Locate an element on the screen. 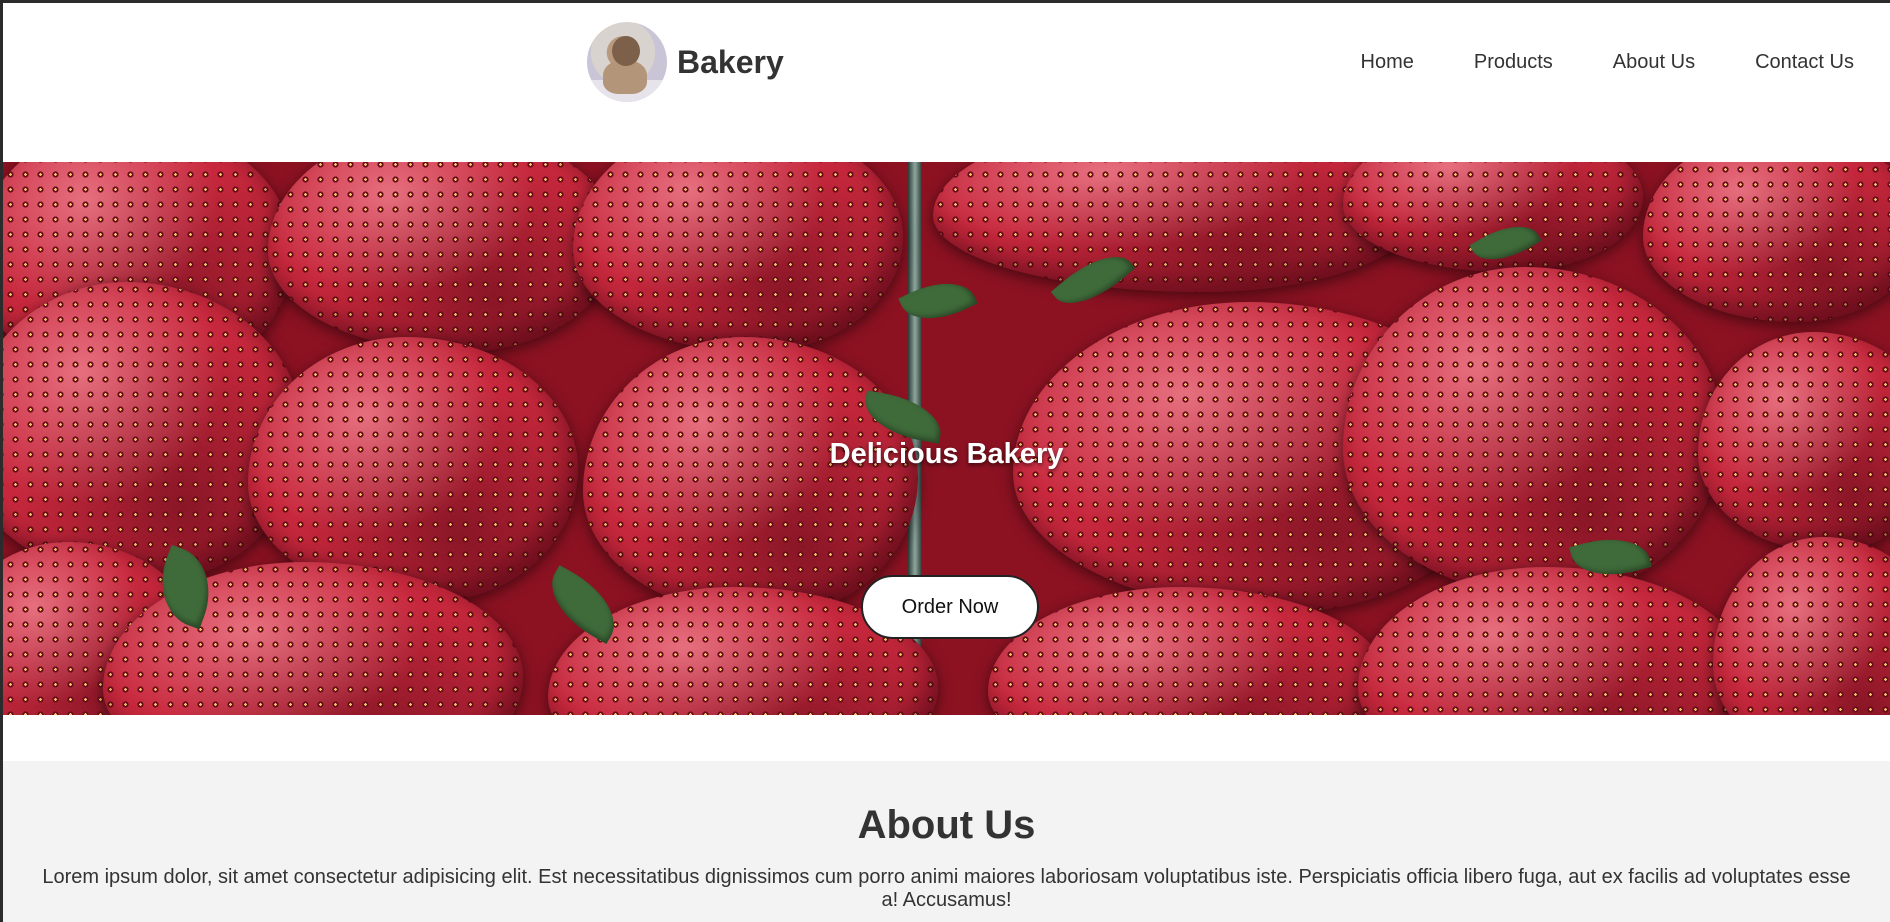 The height and width of the screenshot is (922, 1890). brand: Bakery is located at coordinates (685, 62).